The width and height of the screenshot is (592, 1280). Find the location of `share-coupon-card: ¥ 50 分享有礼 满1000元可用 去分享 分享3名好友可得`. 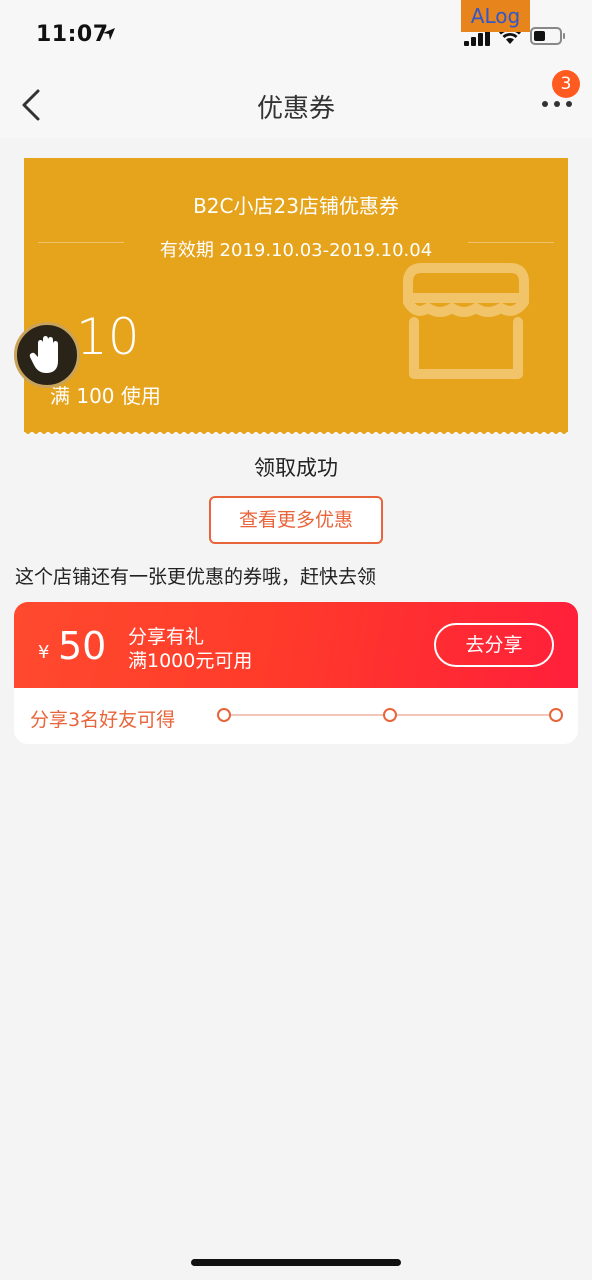

share-coupon-card: ¥ 50 分享有礼 满1000元可用 去分享 分享3名好友可得 is located at coordinates (296, 673).